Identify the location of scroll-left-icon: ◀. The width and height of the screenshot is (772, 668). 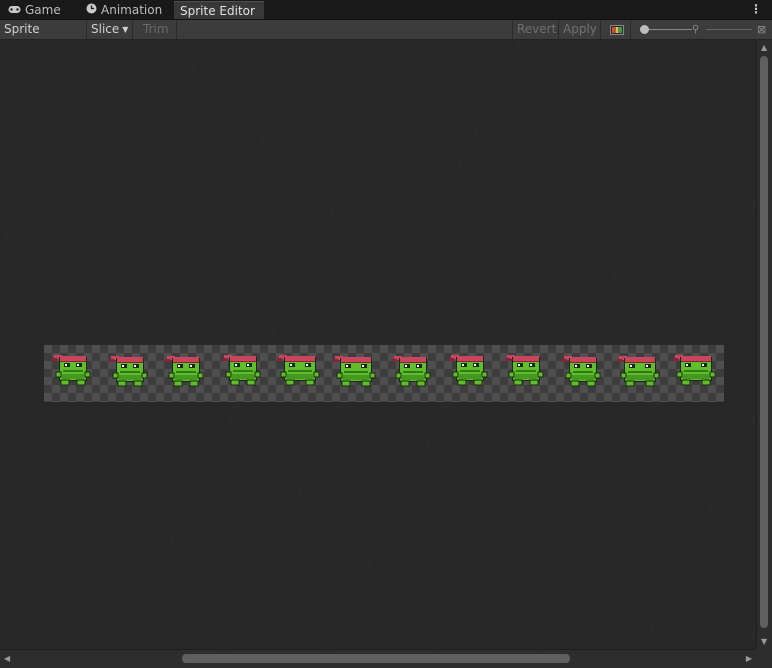
(7, 658).